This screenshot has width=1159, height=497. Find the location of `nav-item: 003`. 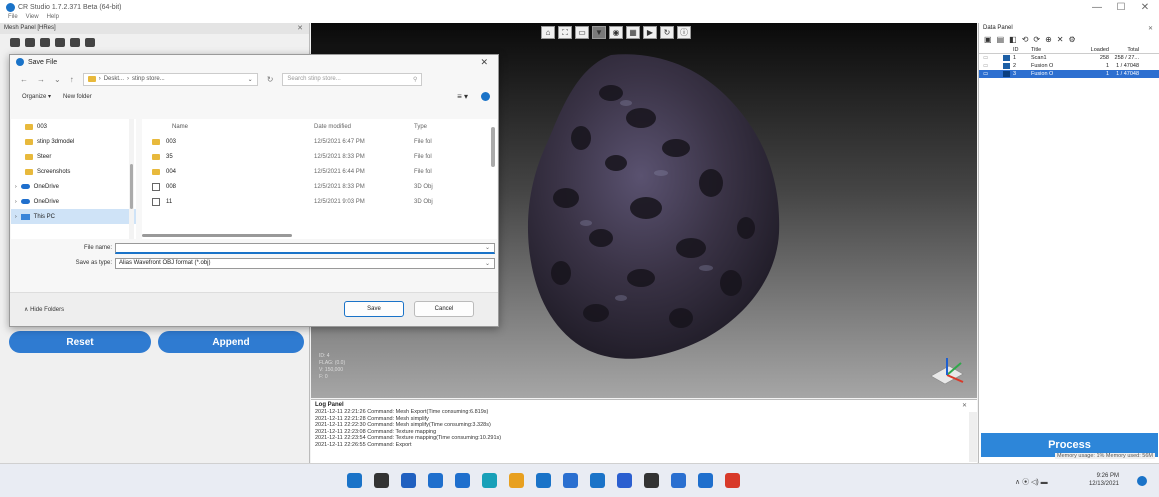

nav-item: 003 is located at coordinates (73, 126).